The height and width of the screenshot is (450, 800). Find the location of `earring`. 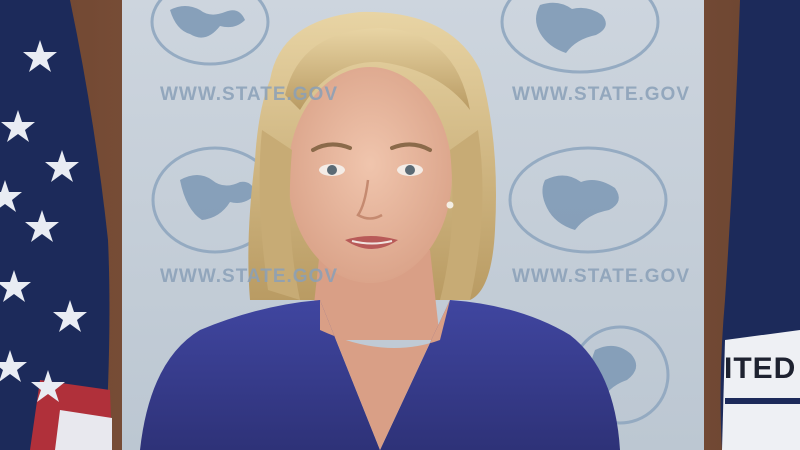

earring is located at coordinates (450, 205).